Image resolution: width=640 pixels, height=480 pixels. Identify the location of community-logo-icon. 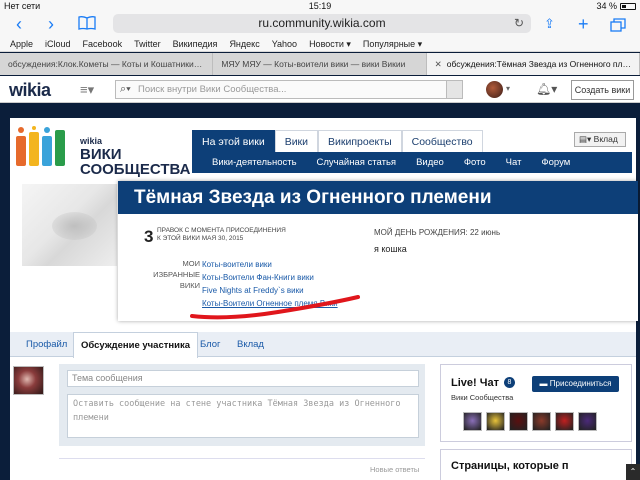
(40, 146).